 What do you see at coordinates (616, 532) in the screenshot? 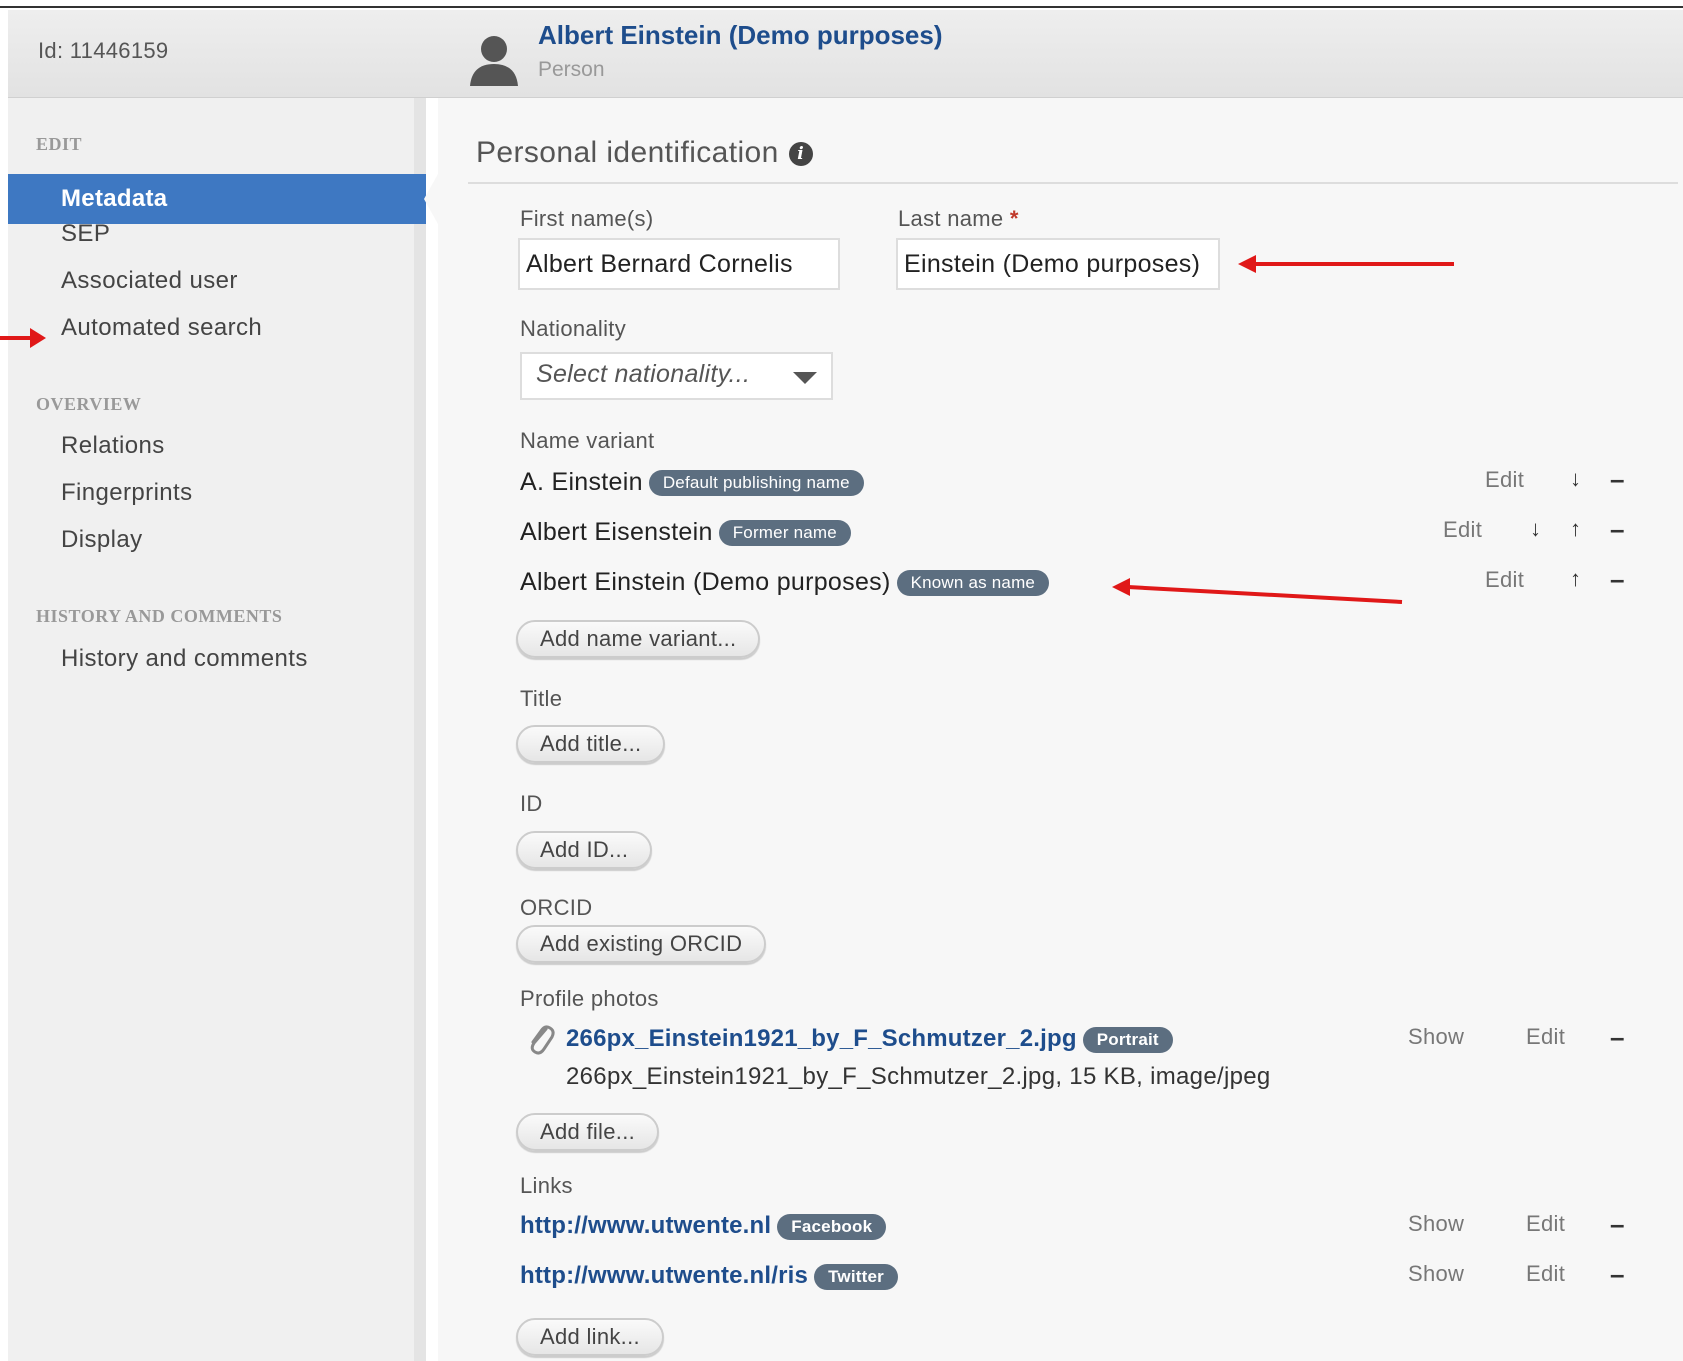
I see `name-variant-text: Albert Eisenstein` at bounding box center [616, 532].